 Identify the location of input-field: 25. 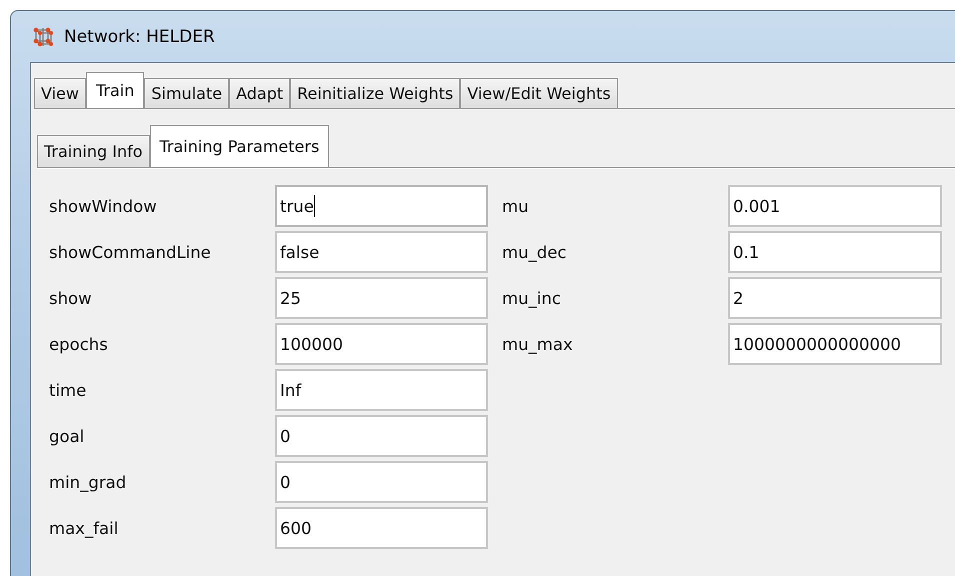
(381, 298).